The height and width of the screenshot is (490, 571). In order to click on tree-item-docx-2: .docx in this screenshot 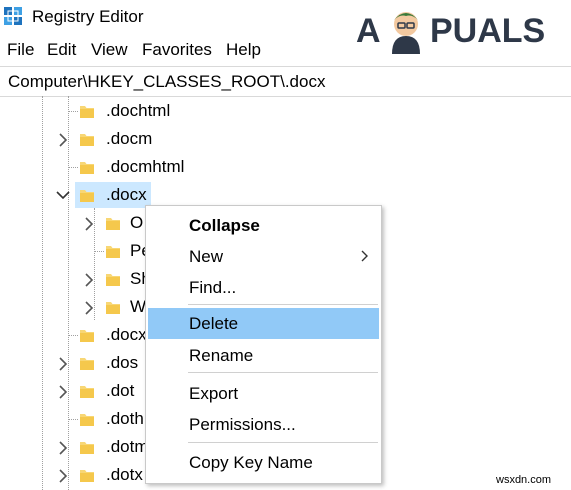, I will do `click(73, 335)`.